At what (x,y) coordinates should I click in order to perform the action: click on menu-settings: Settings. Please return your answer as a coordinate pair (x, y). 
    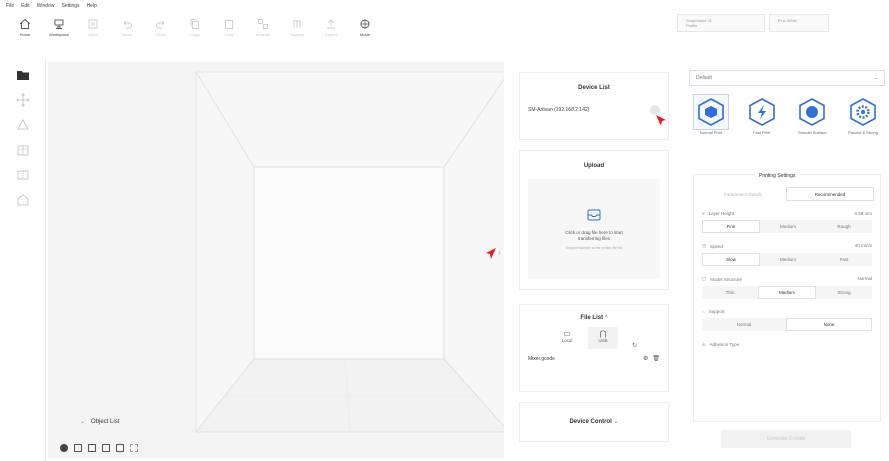
    Looking at the image, I should click on (70, 6).